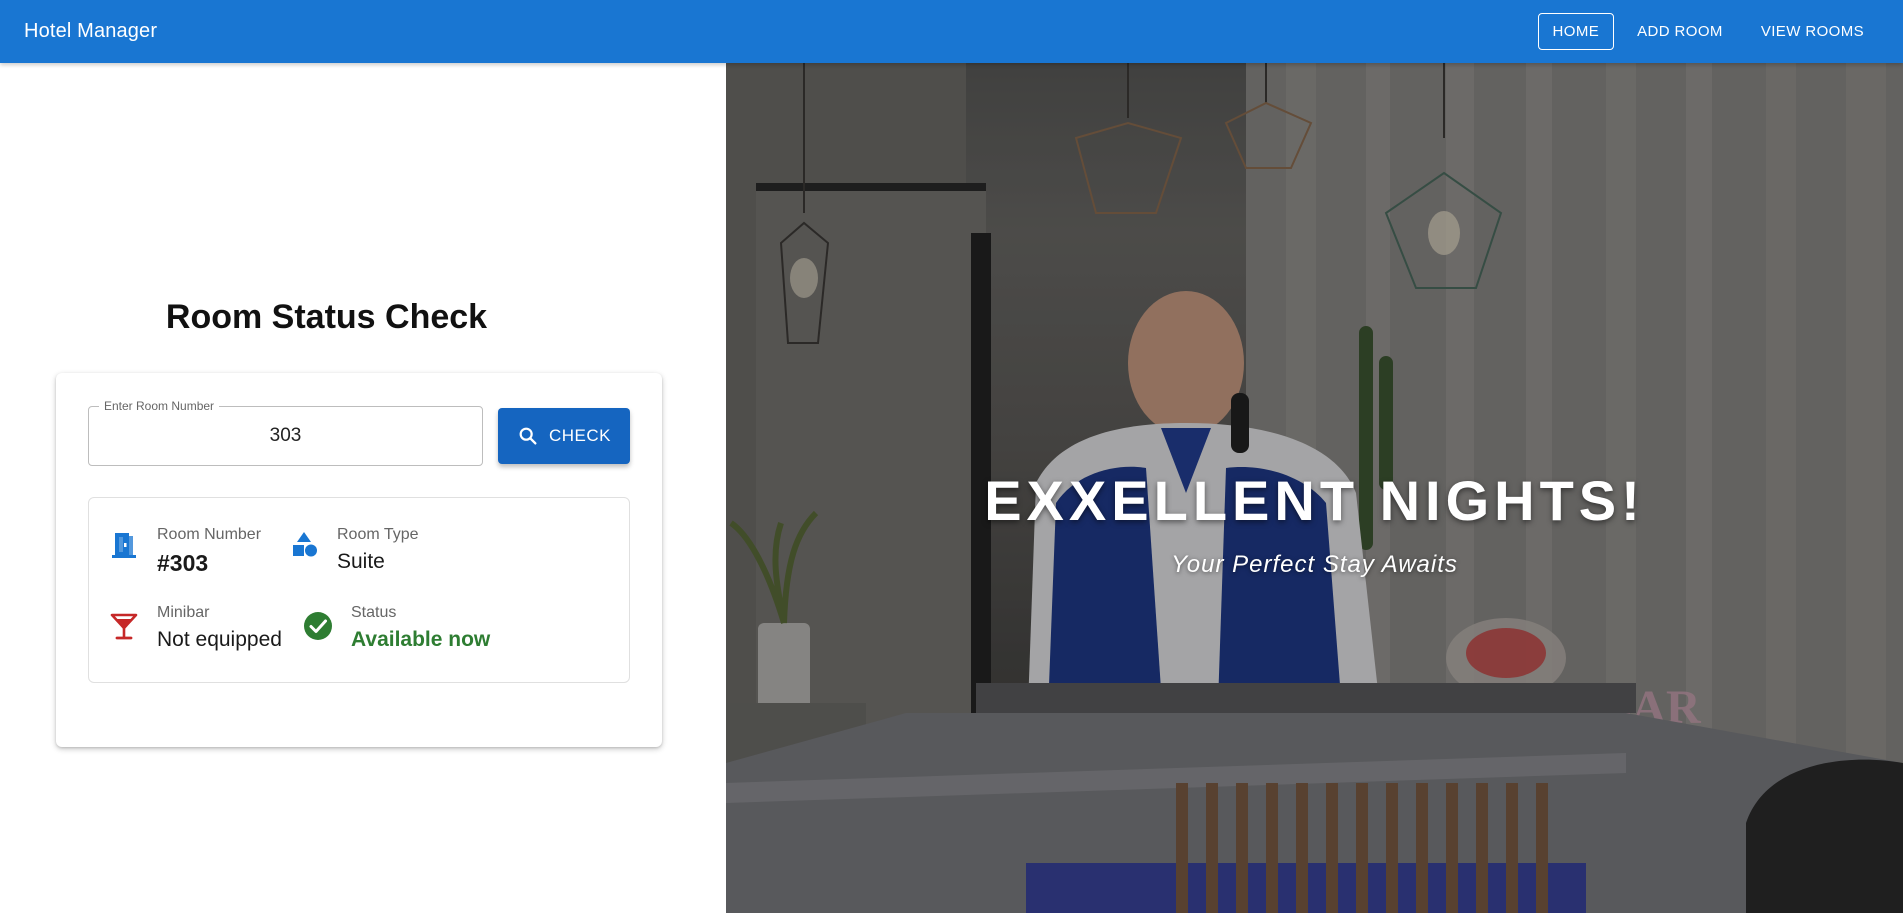 Image resolution: width=1903 pixels, height=913 pixels. Describe the element at coordinates (318, 626) in the screenshot. I see `check-circle-icon` at that location.